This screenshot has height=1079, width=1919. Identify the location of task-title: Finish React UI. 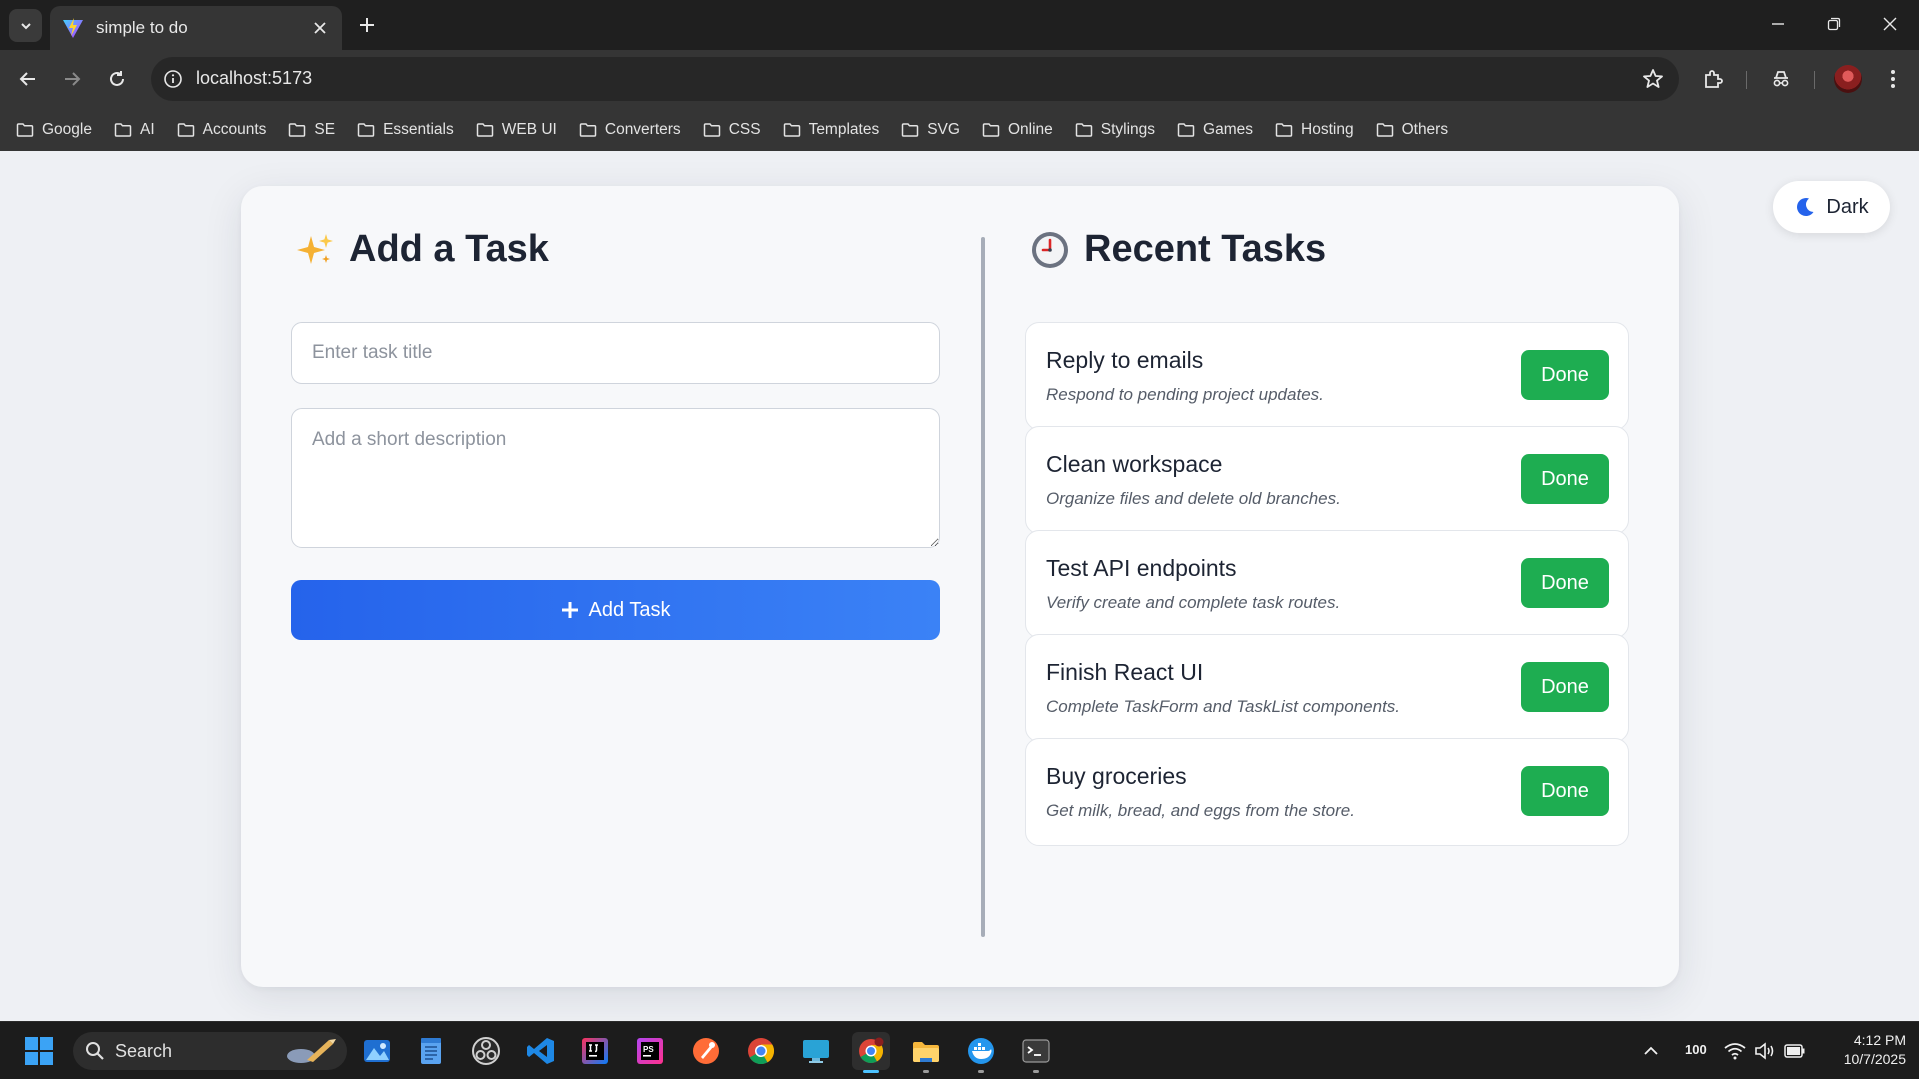
(1125, 672).